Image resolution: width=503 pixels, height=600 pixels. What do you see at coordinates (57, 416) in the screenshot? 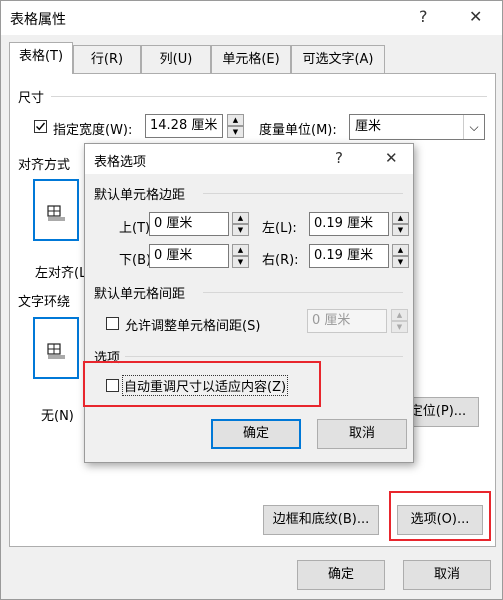
I see `wrap-none-label: 无(N)` at bounding box center [57, 416].